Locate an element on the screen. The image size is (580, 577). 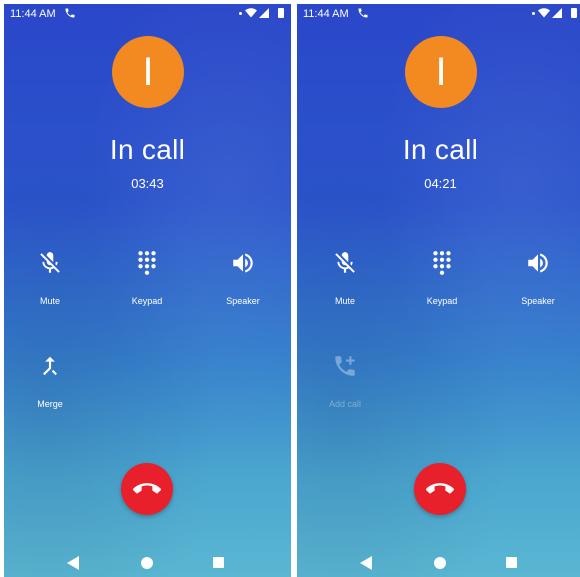
add-call-label: Add call is located at coordinates (345, 404).